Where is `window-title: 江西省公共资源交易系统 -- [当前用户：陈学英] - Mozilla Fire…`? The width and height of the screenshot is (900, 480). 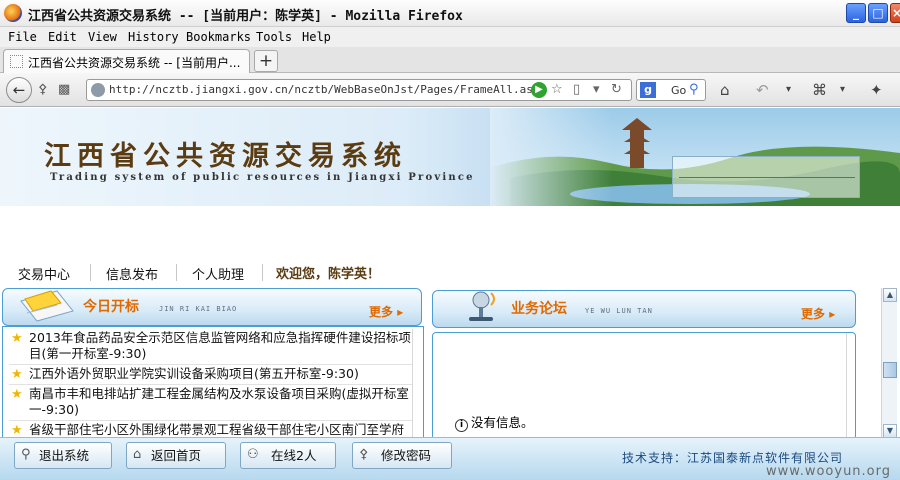 window-title: 江西省公共资源交易系统 -- [当前用户：陈学英] - Mozilla Fire… is located at coordinates (245, 16).